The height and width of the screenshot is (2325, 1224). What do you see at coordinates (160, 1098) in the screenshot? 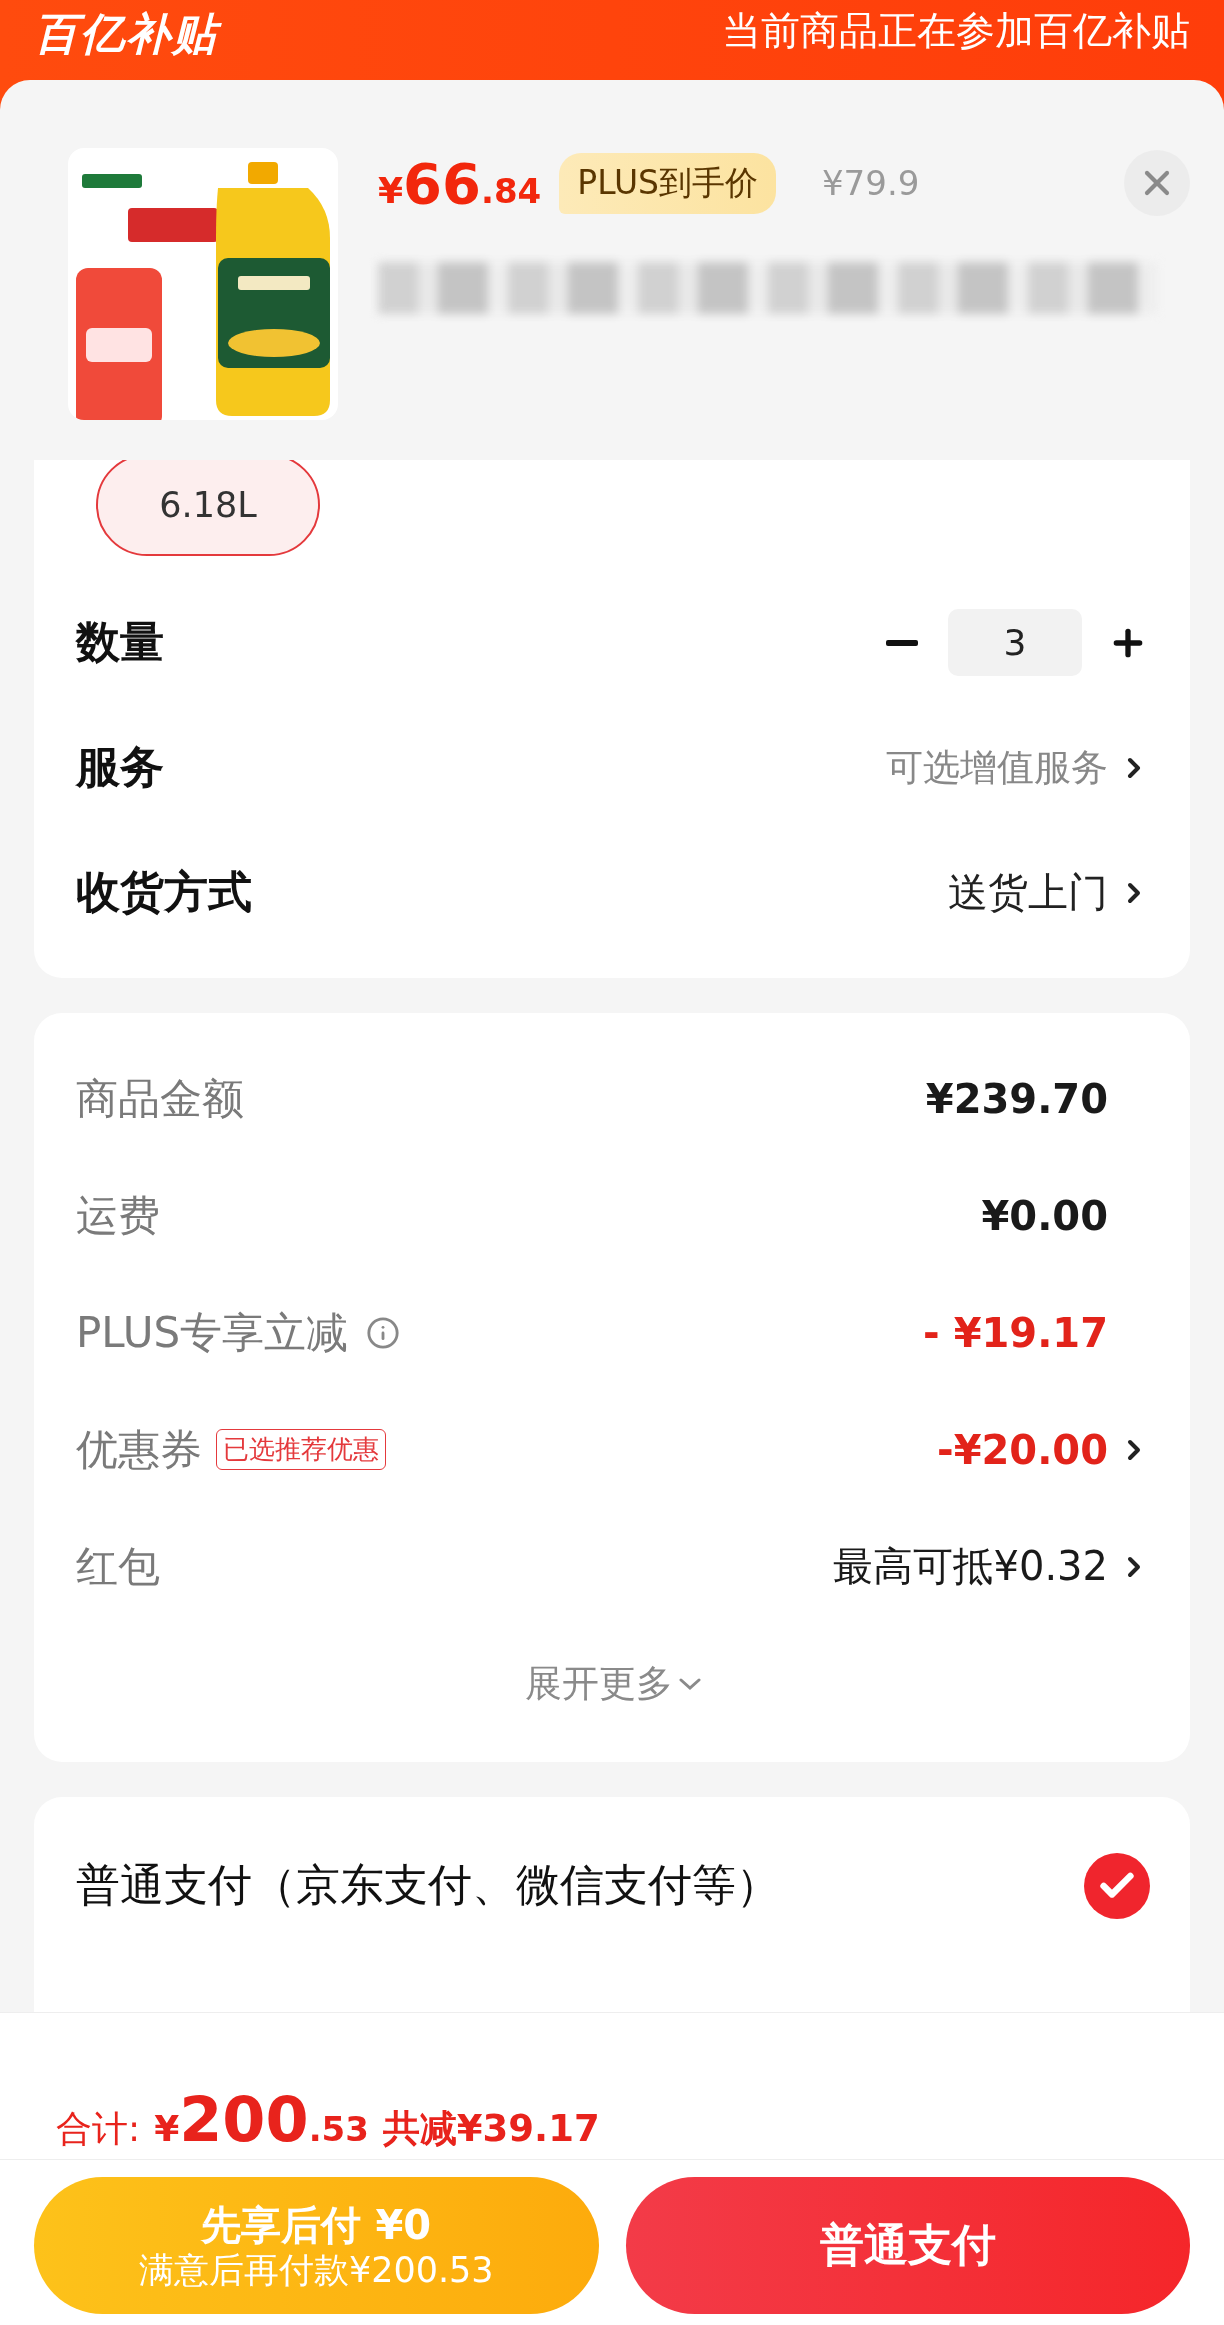
I see `price-label: 商品金额` at bounding box center [160, 1098].